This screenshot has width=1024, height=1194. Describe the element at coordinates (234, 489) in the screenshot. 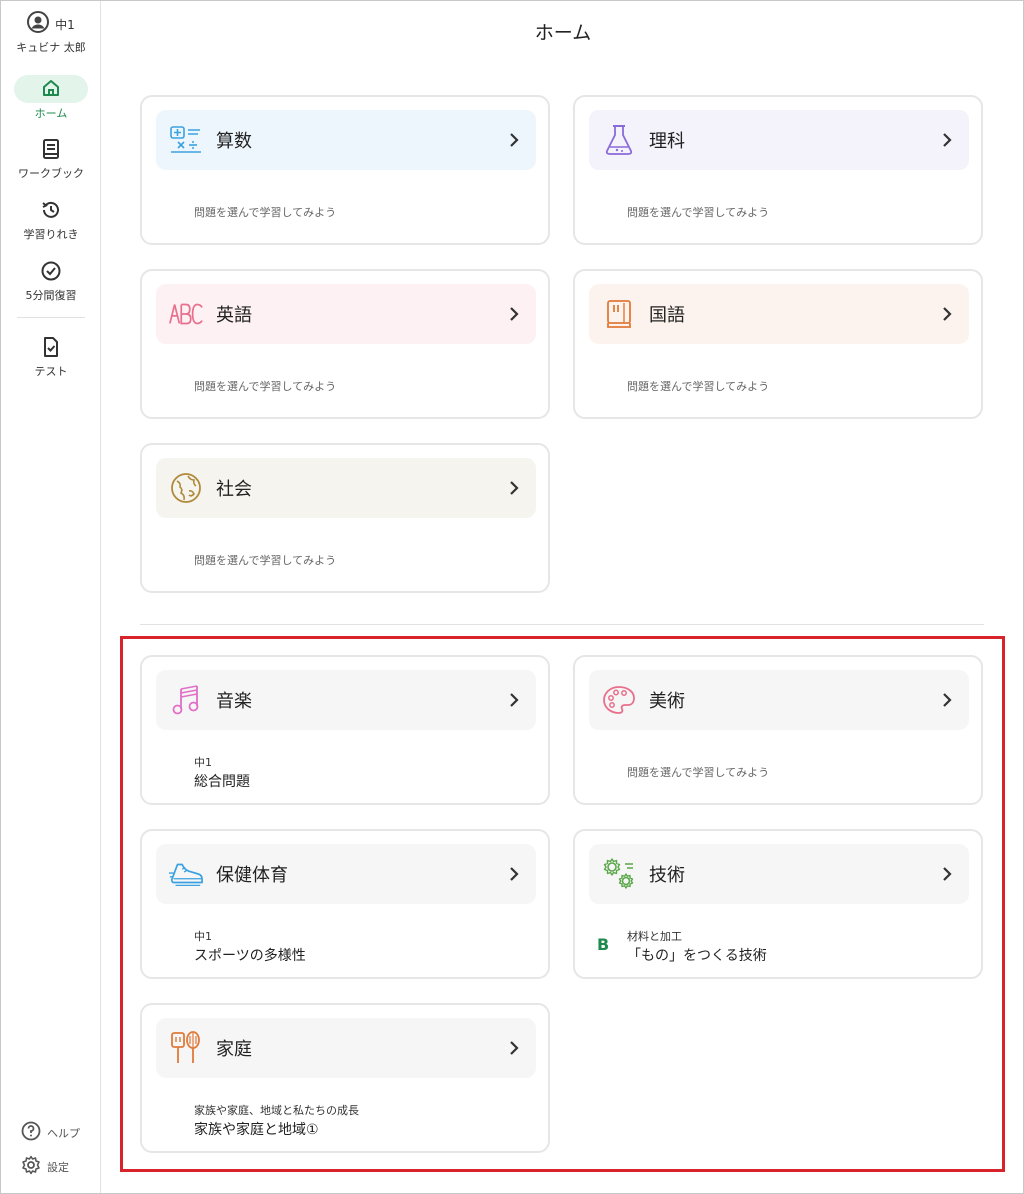

I see `subject-name-social: 社会` at that location.